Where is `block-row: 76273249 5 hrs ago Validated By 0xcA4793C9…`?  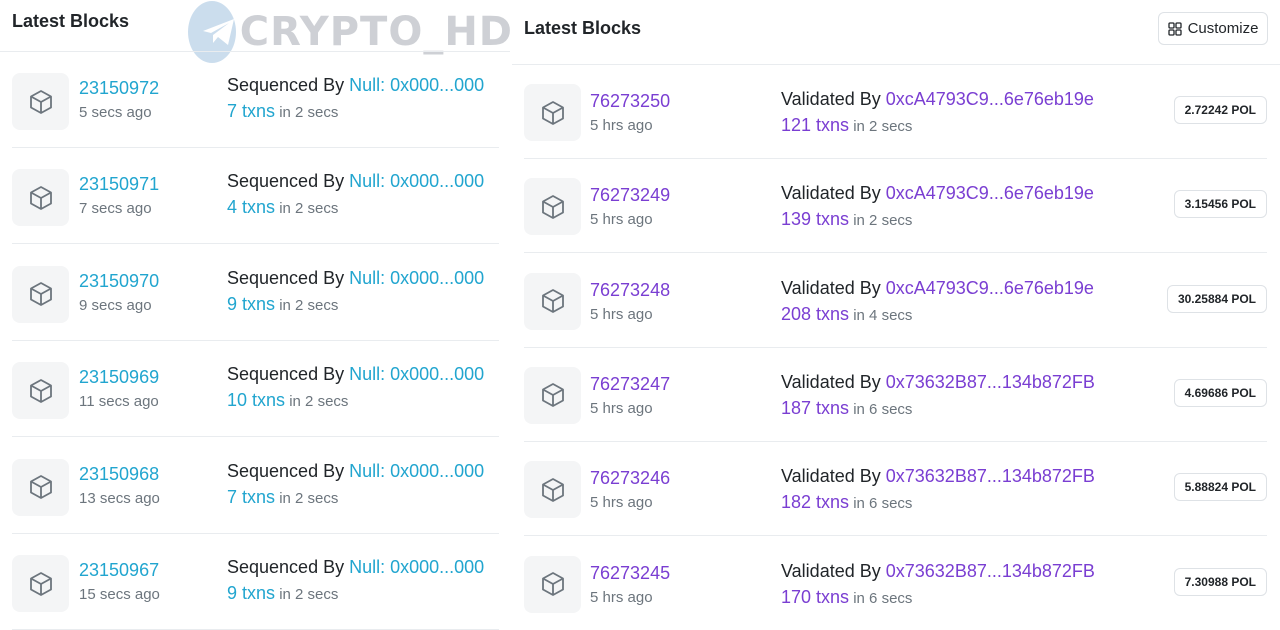
block-row: 76273249 5 hrs ago Validated By 0xcA4793C9… is located at coordinates (895, 206).